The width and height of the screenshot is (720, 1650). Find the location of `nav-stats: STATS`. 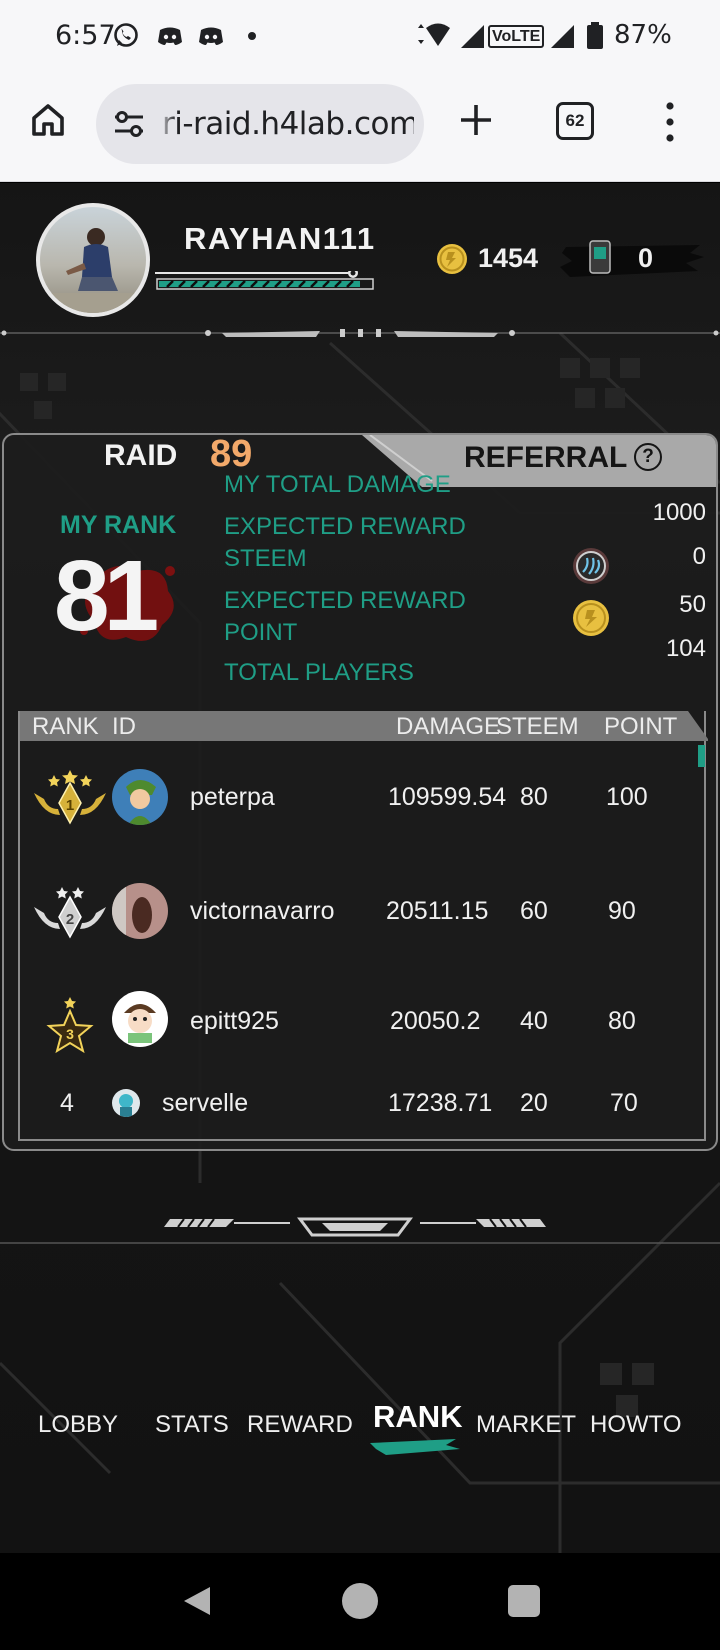

nav-stats: STATS is located at coordinates (192, 1425).